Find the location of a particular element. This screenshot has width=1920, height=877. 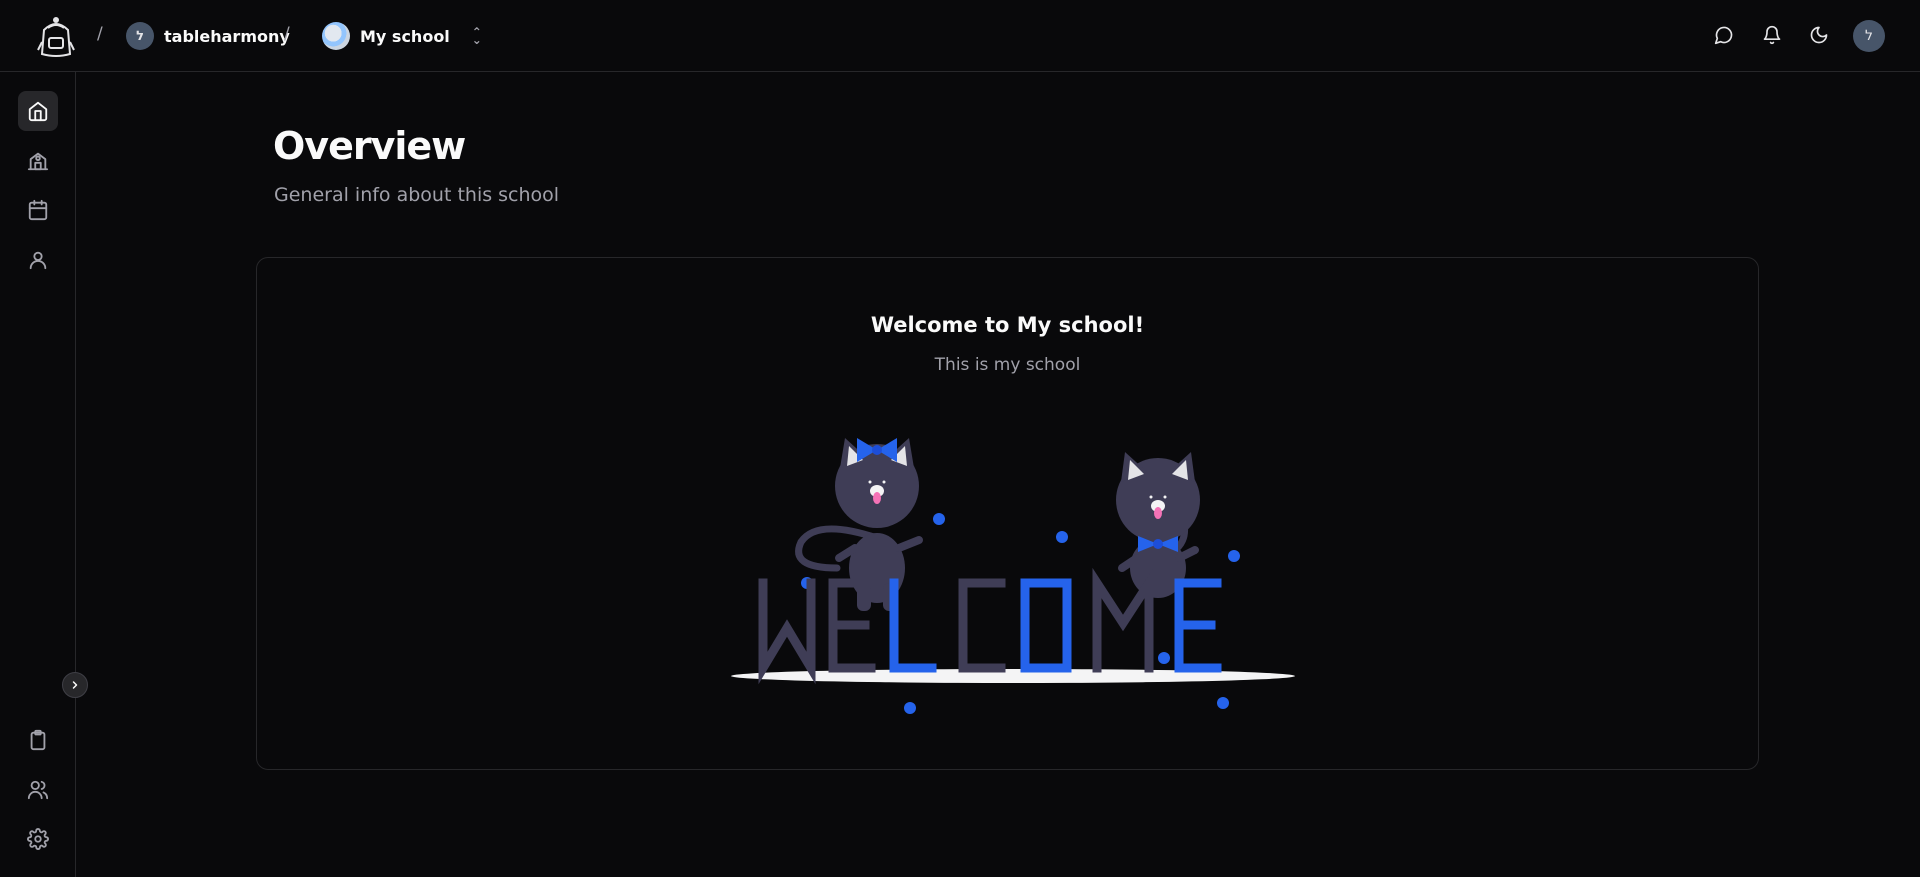

users-icon is located at coordinates (38, 790).